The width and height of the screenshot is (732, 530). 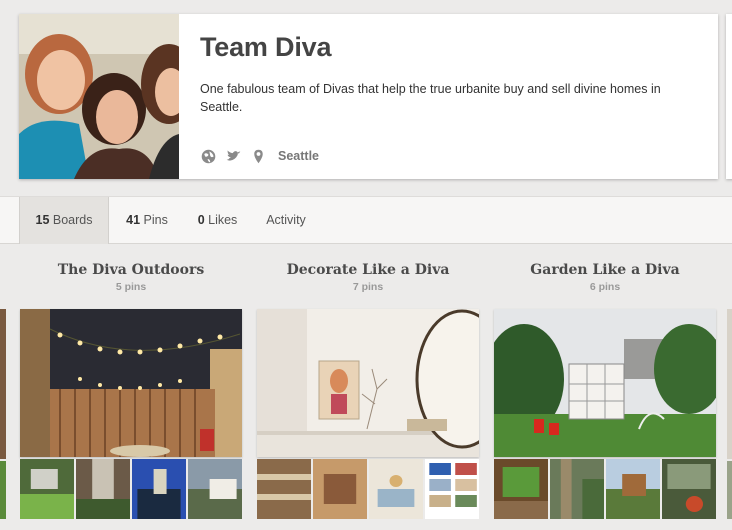 What do you see at coordinates (131, 287) in the screenshot?
I see `board-pin-count: 5 pins` at bounding box center [131, 287].